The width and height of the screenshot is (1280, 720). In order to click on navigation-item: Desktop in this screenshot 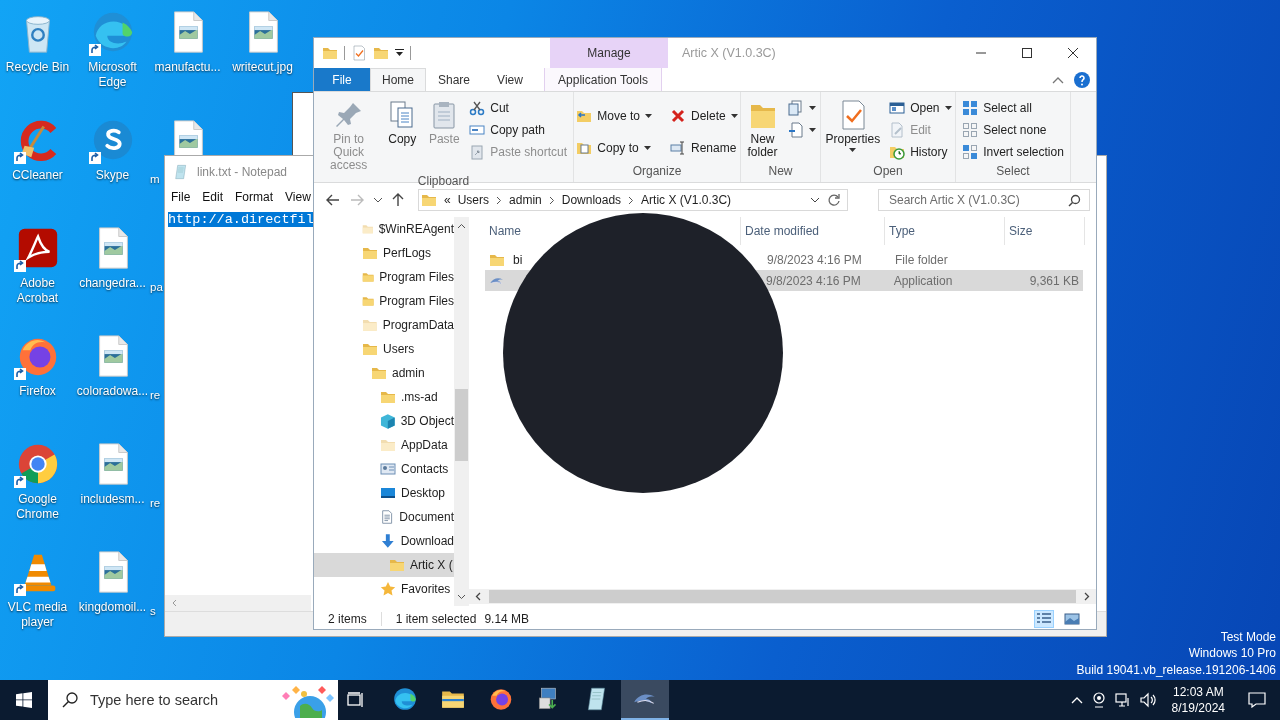, I will do `click(384, 493)`.